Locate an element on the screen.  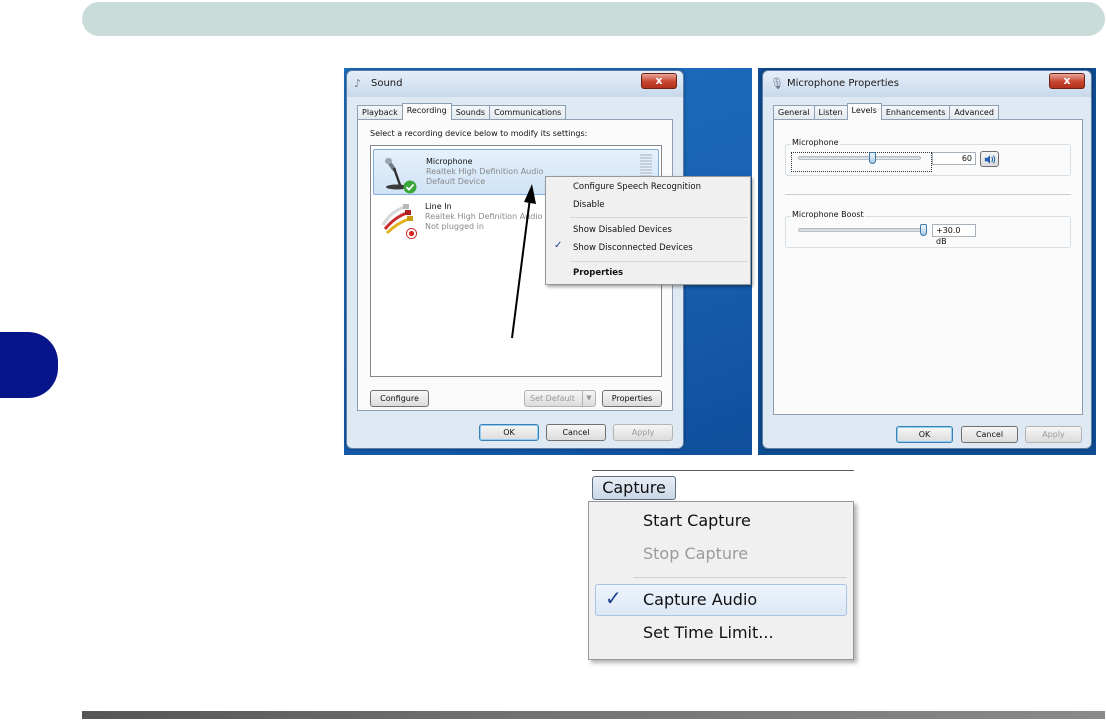
tab-sounds: Sounds is located at coordinates (470, 112).